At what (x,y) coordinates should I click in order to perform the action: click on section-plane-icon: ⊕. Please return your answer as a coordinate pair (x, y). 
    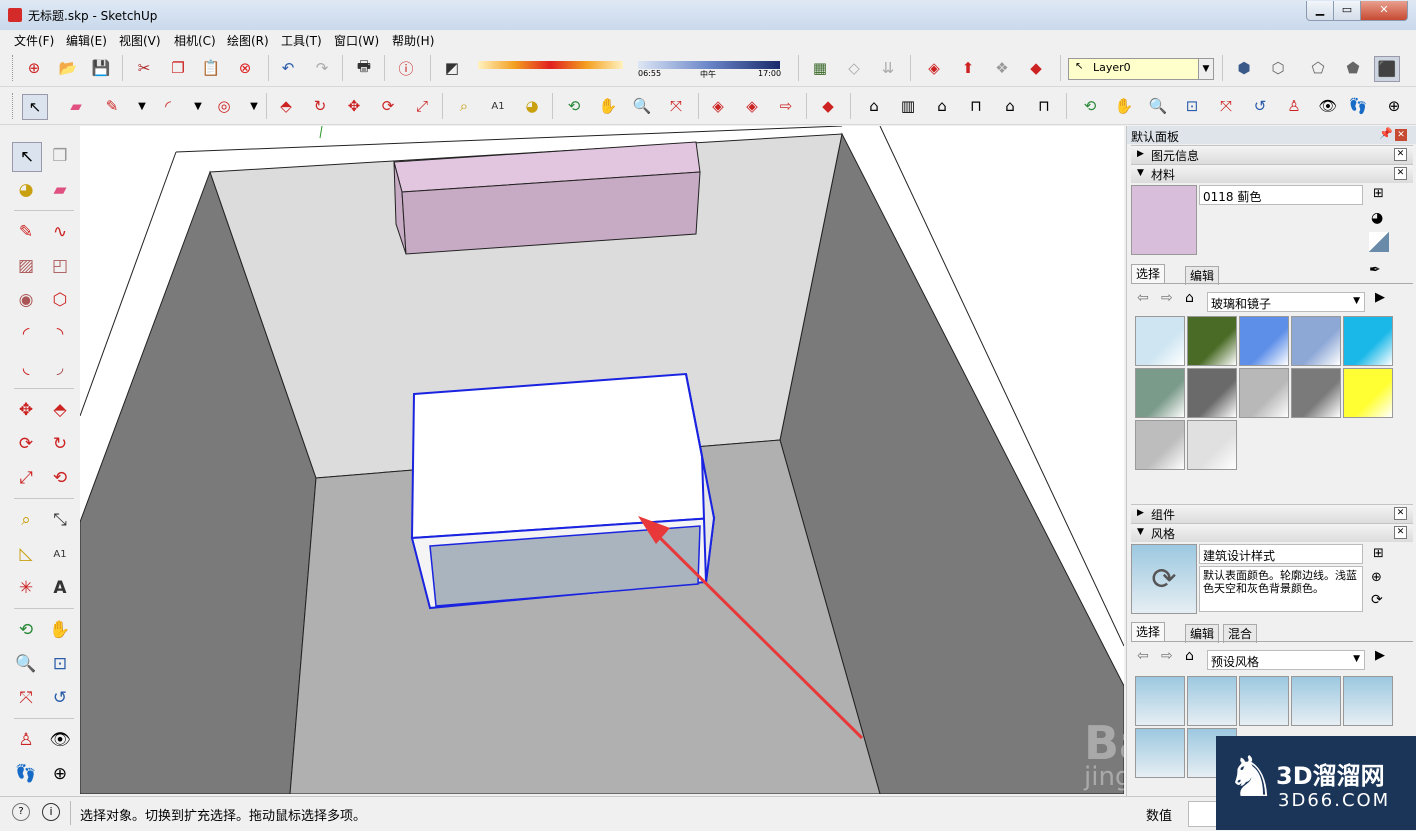
    Looking at the image, I should click on (60, 774).